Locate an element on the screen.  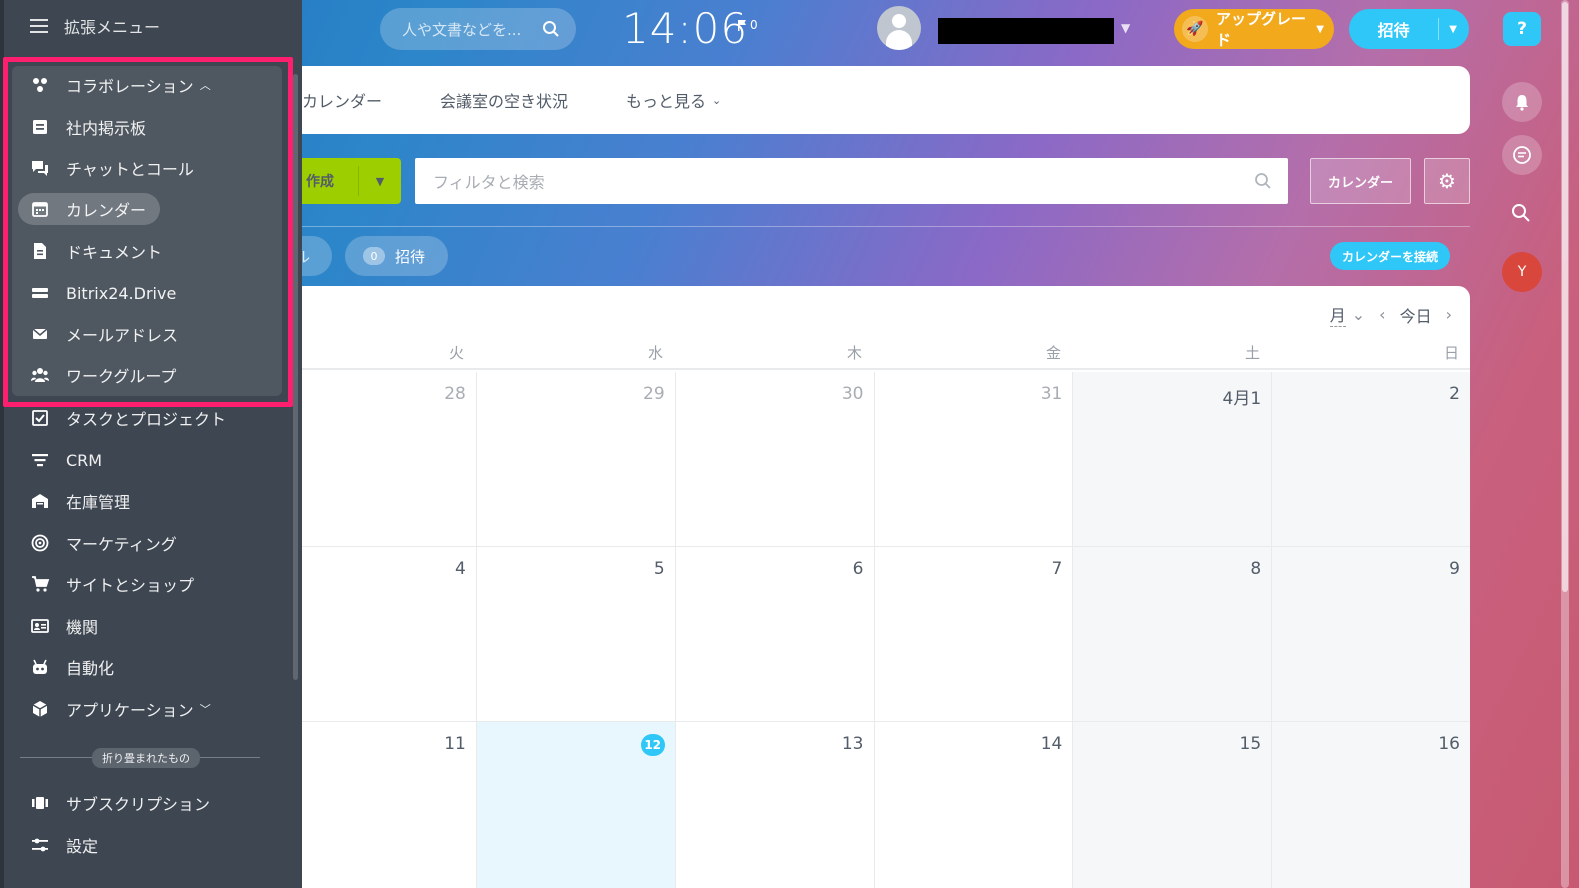
day-cell: 14 is located at coordinates (973, 805).